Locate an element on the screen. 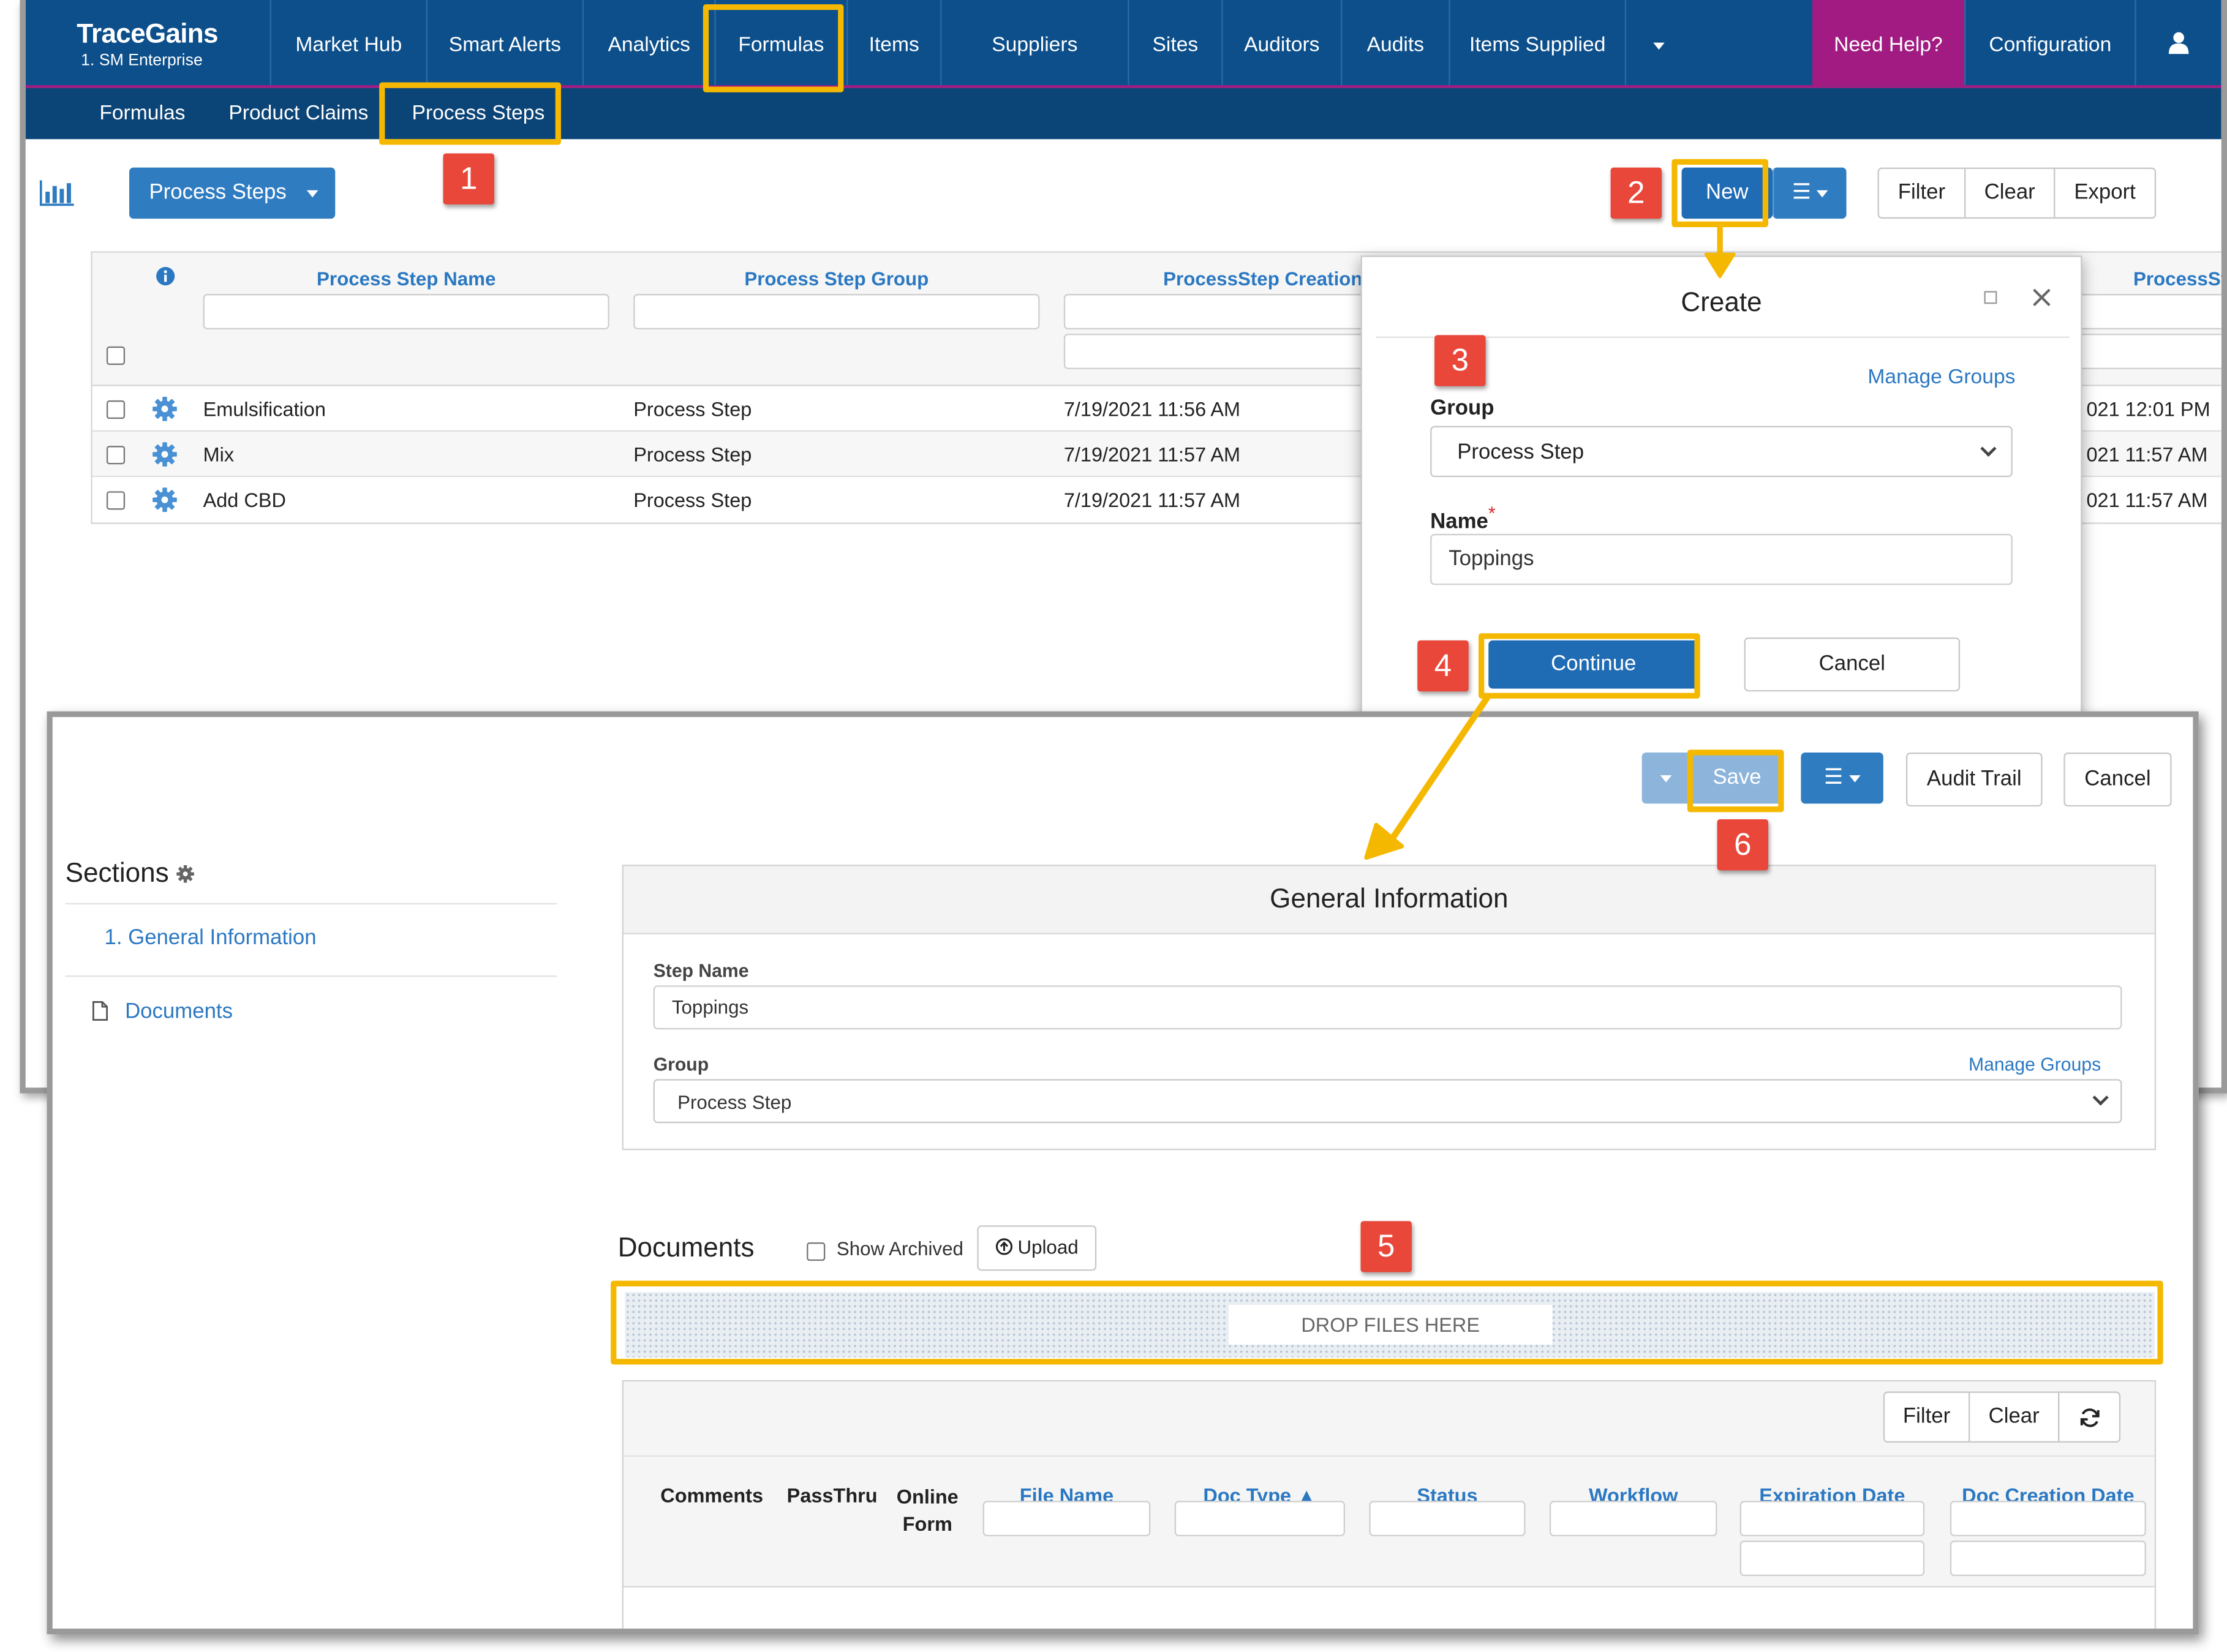  flow-arrows is located at coordinates (1550, 543).